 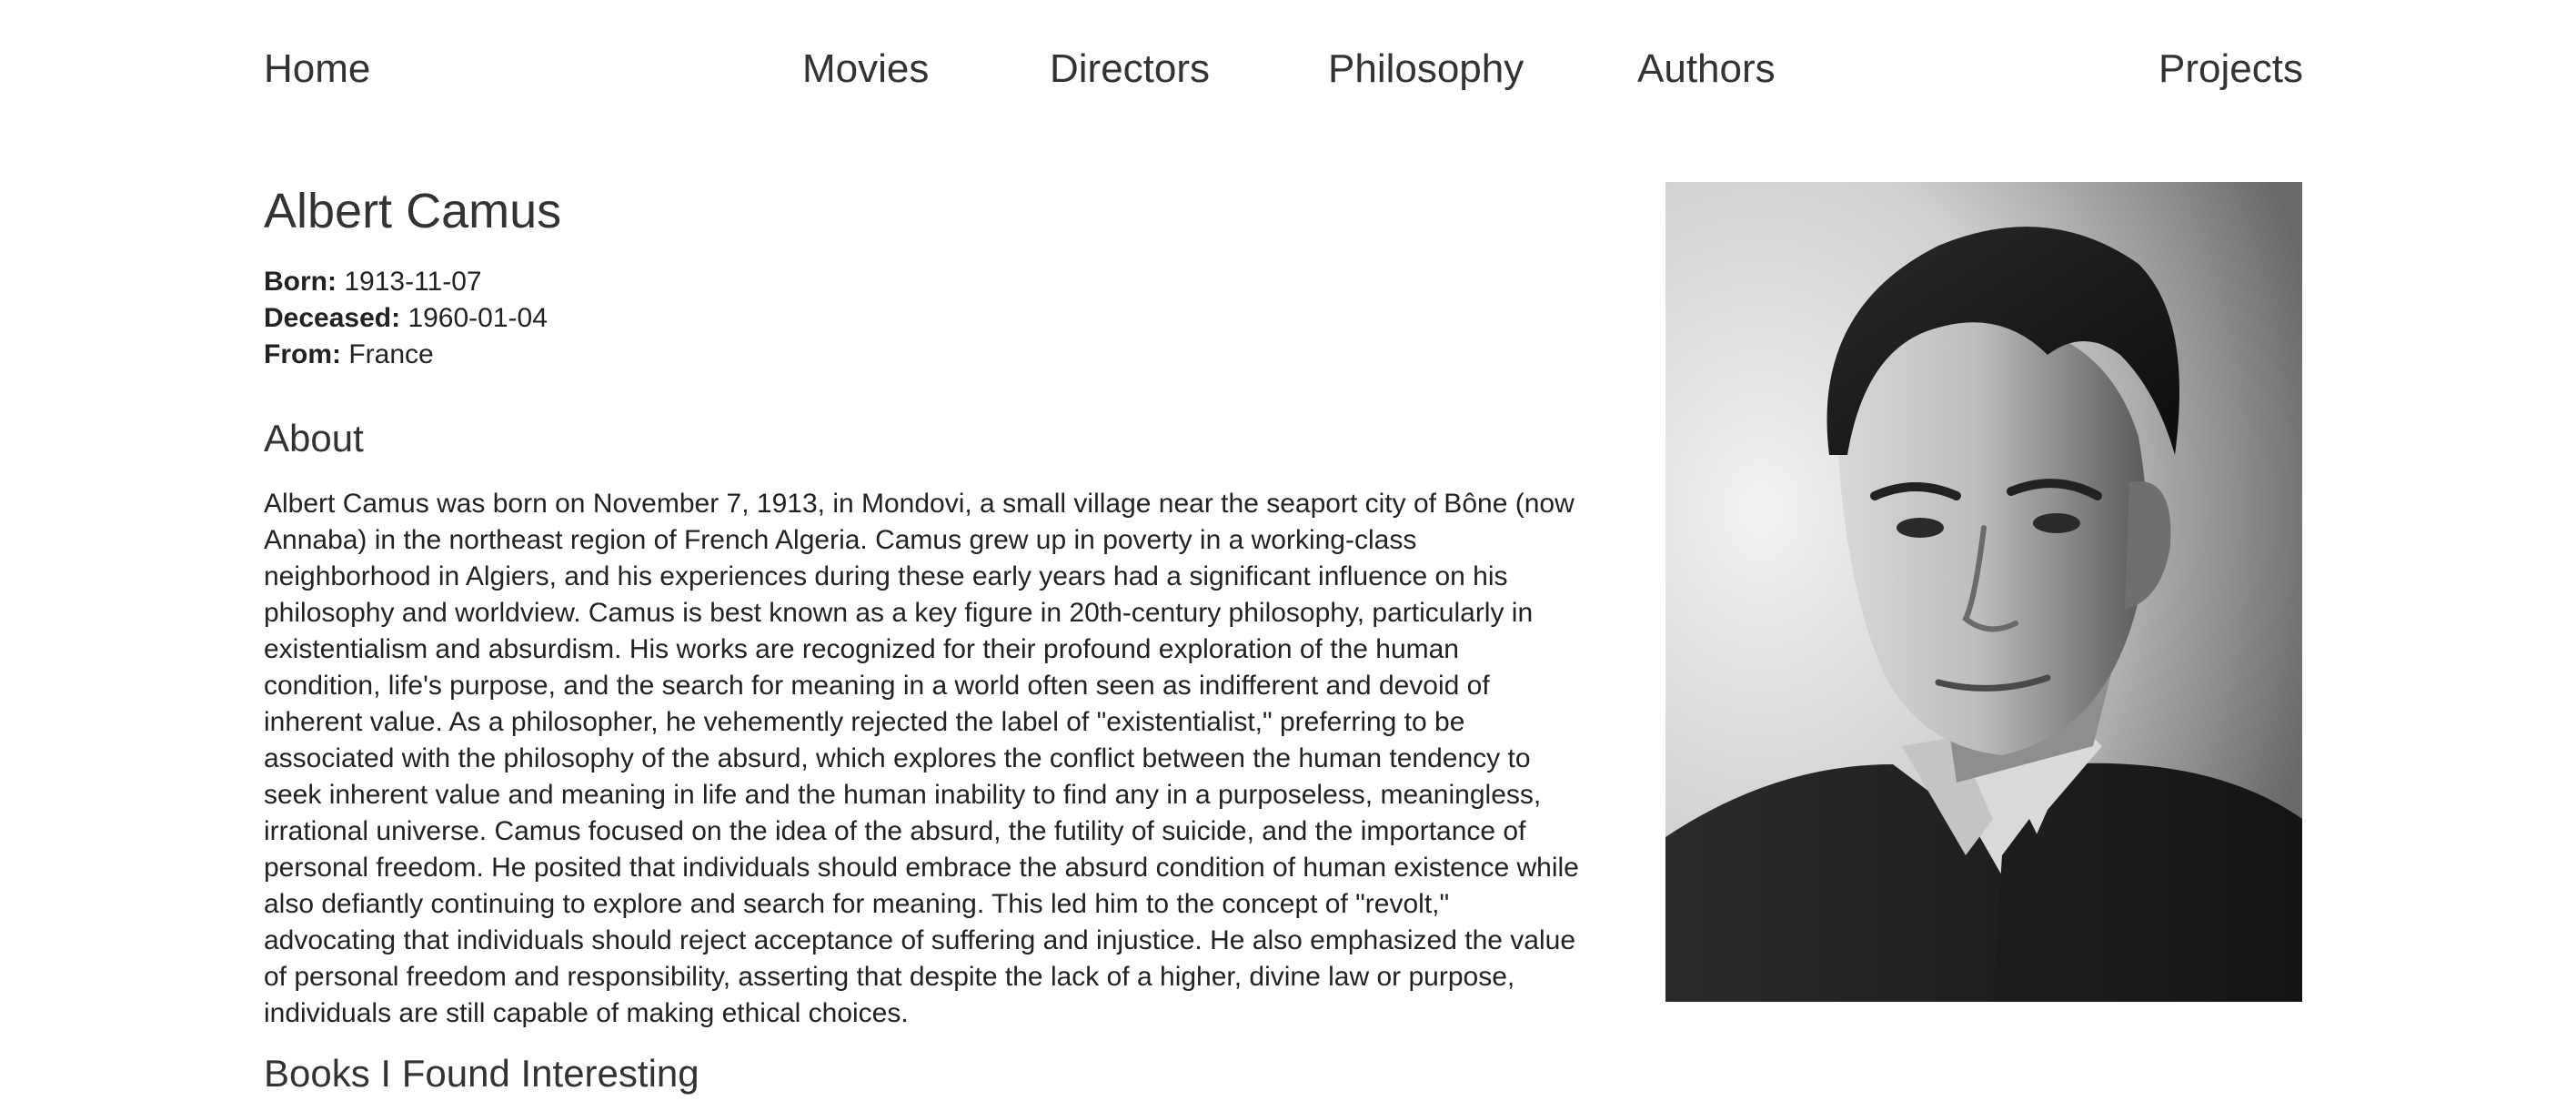 What do you see at coordinates (2230, 69) in the screenshot?
I see `nav-link-projects: Projects` at bounding box center [2230, 69].